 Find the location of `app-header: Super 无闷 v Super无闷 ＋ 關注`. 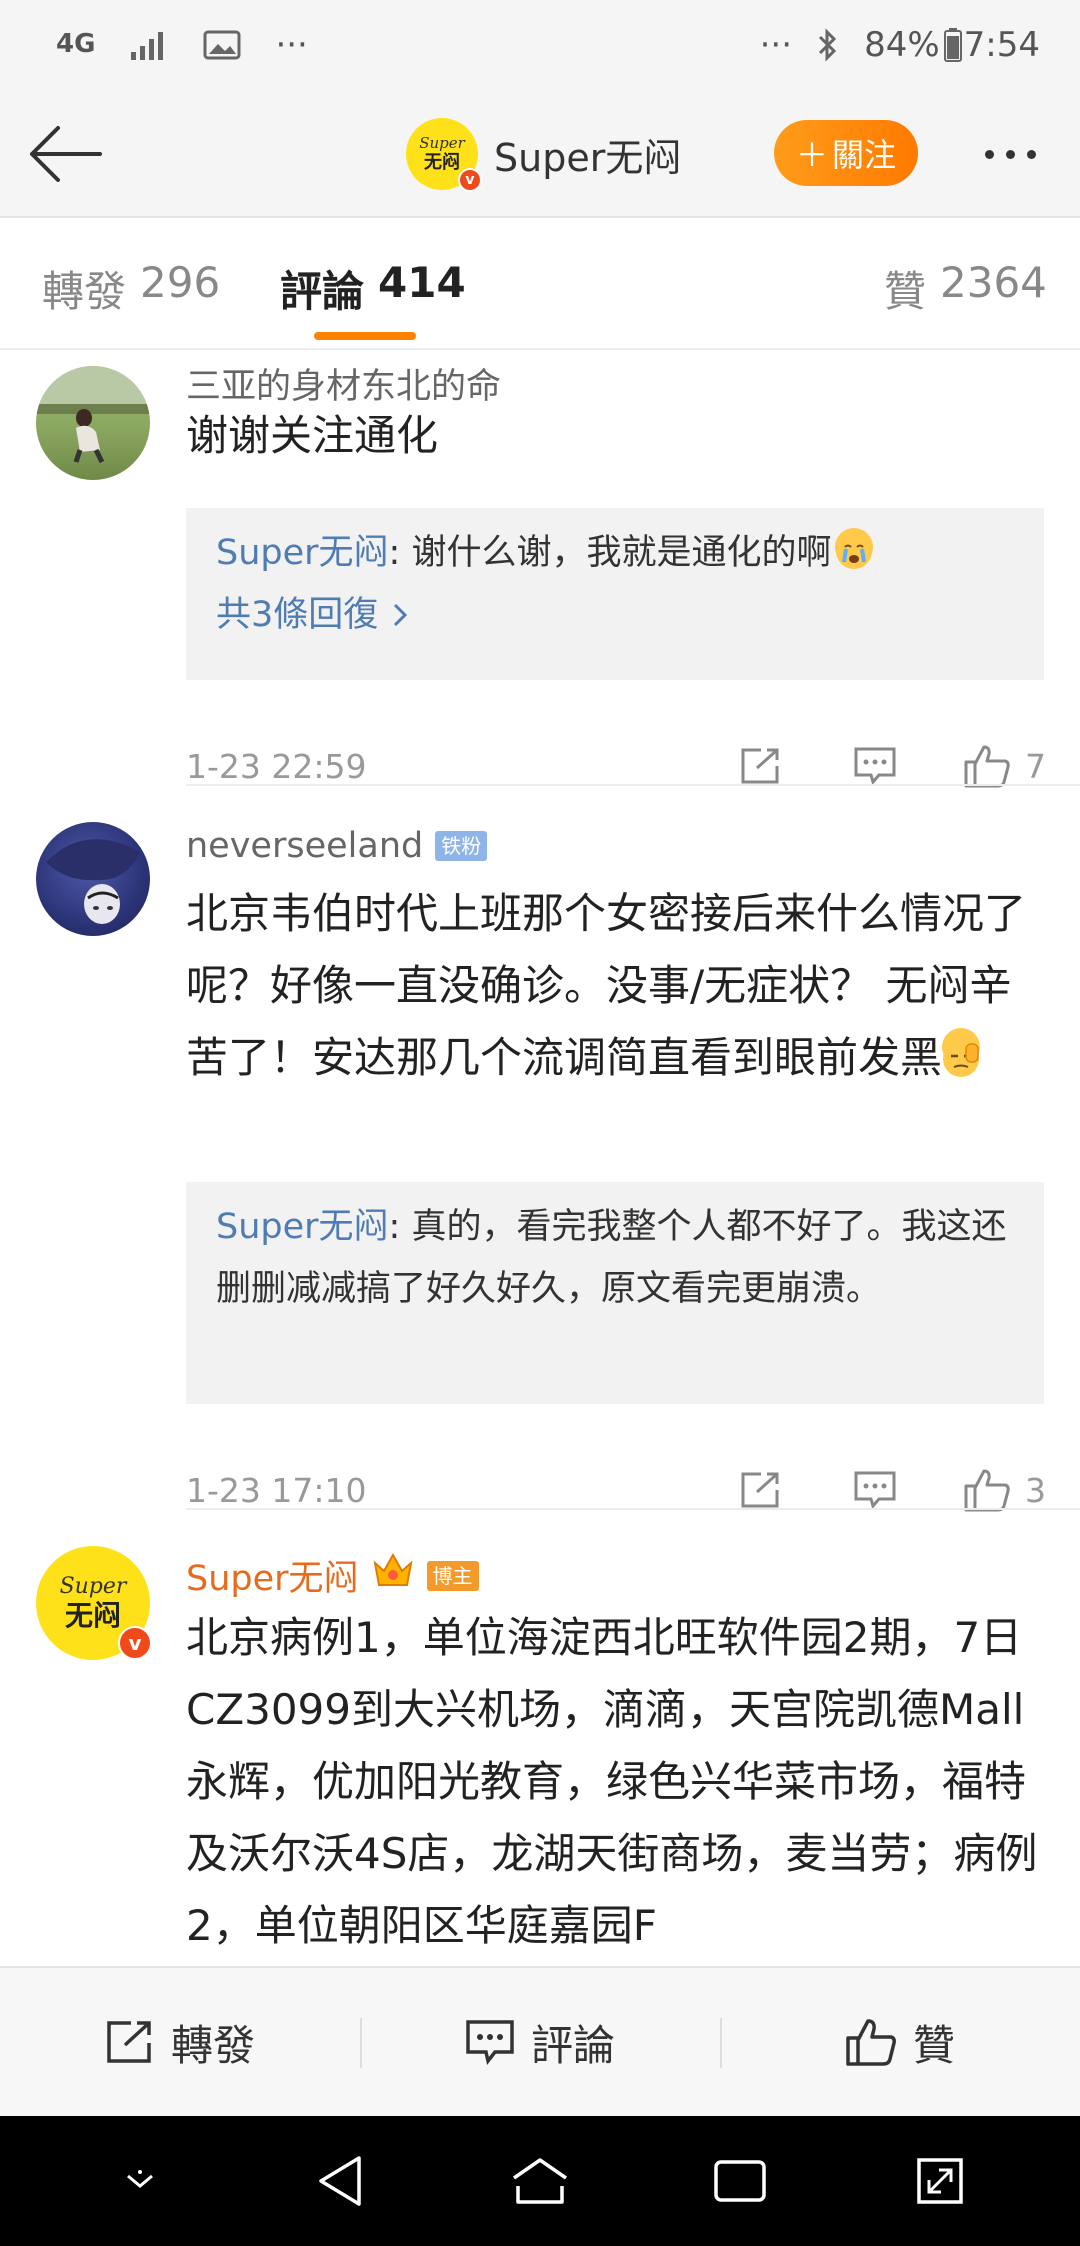

app-header: Super 无闷 v Super无闷 ＋ 關注 is located at coordinates (540, 154).